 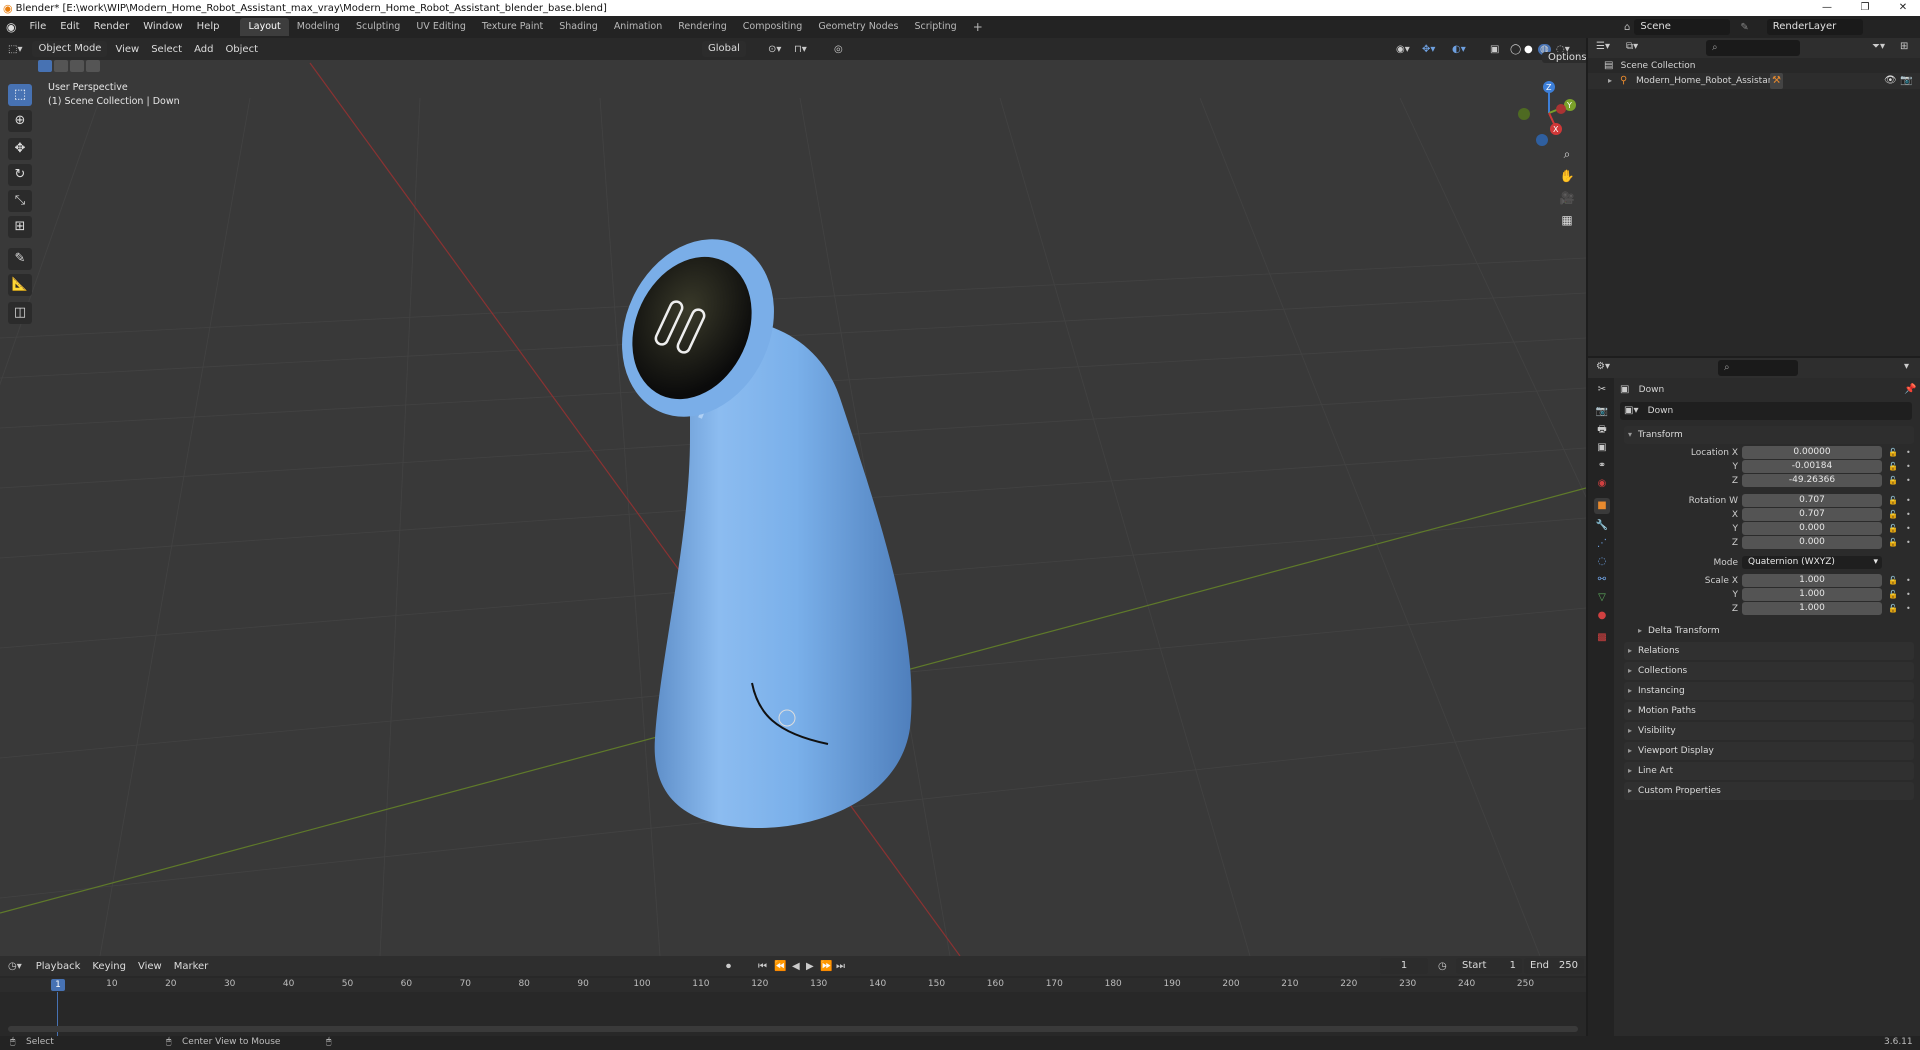 What do you see at coordinates (1602, 506) in the screenshot?
I see `object-tab-icon: ■` at bounding box center [1602, 506].